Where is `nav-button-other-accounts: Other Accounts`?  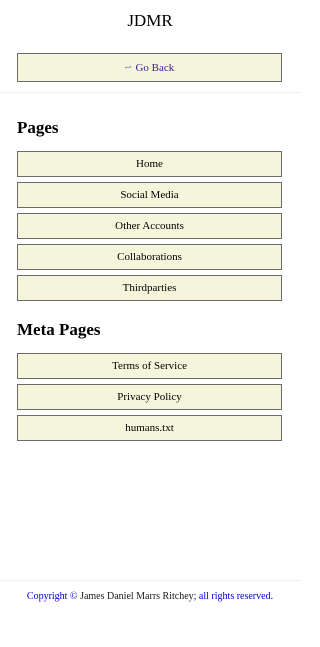
nav-button-other-accounts: Other Accounts is located at coordinates (149, 226).